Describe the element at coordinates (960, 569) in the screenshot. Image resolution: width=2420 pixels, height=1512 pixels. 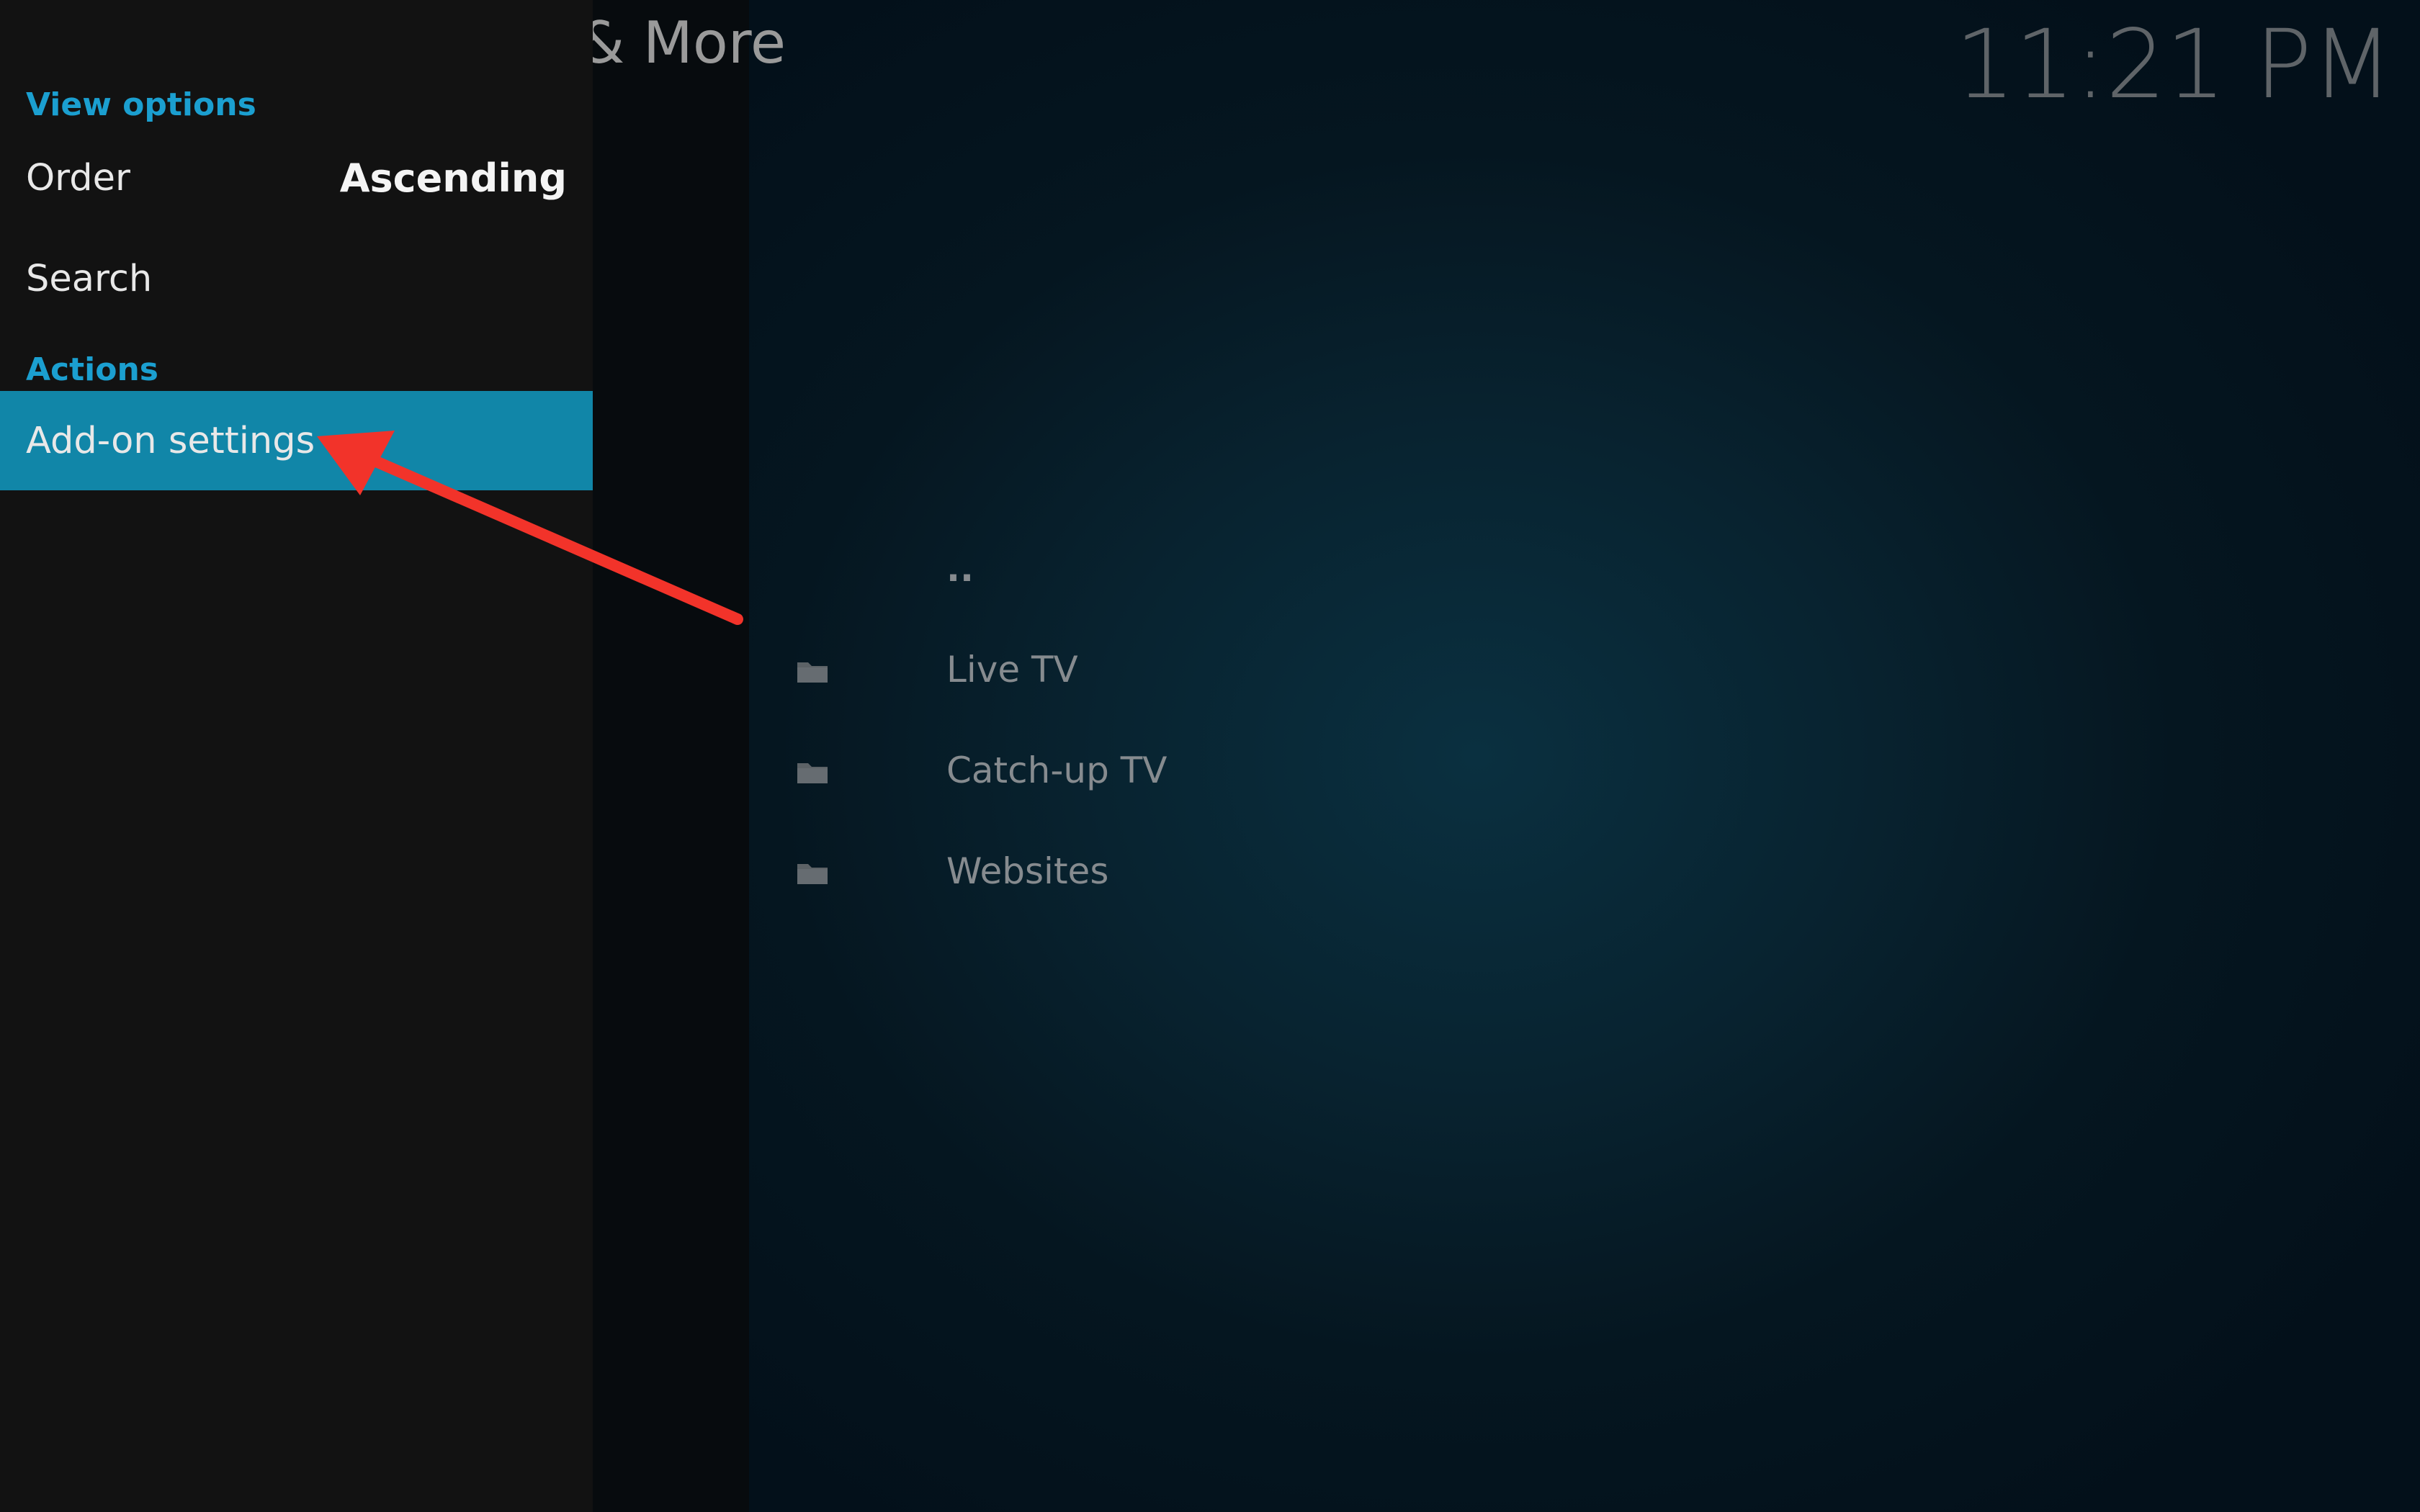
I see `list-item-label: ..` at that location.